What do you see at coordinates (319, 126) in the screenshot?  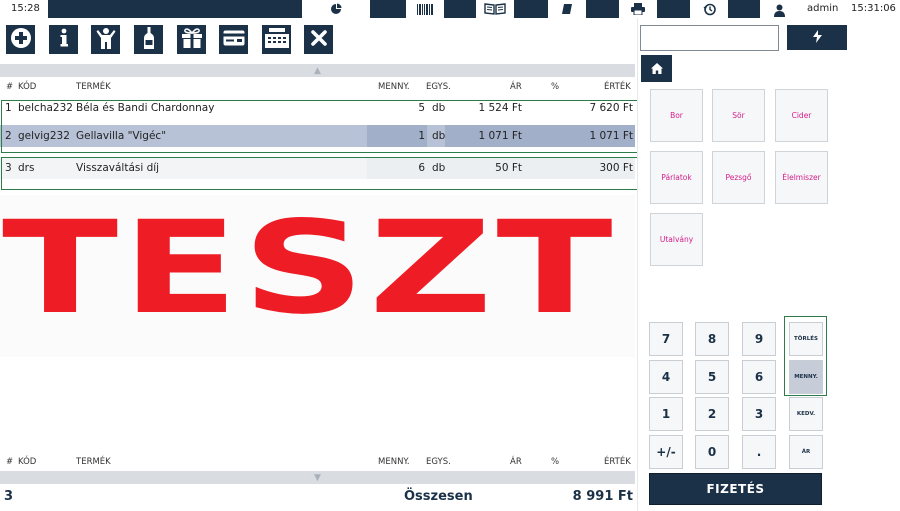 I see `group-outline` at bounding box center [319, 126].